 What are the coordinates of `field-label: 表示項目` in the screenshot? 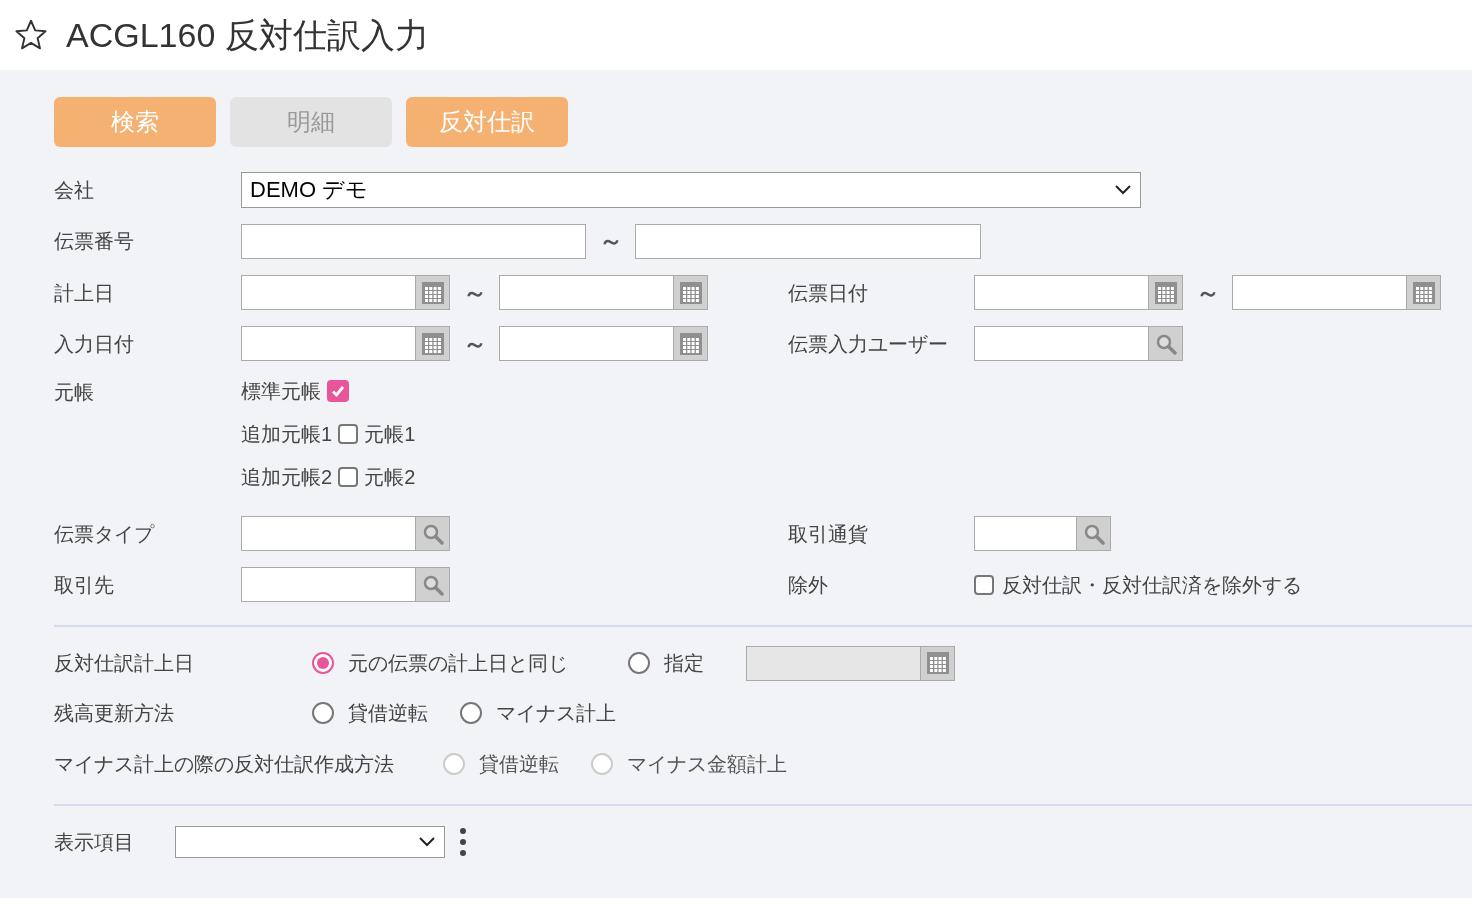 It's located at (94, 842).